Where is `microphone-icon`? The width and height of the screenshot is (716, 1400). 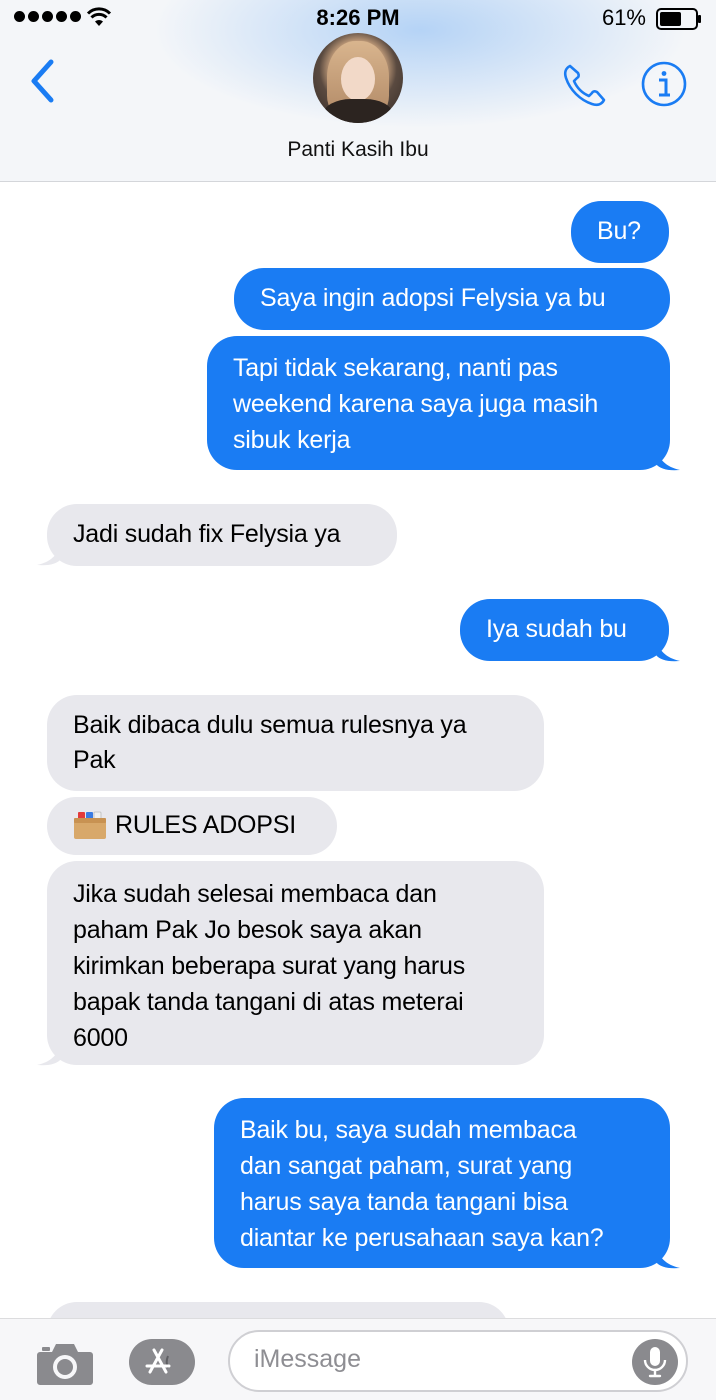 microphone-icon is located at coordinates (655, 1362).